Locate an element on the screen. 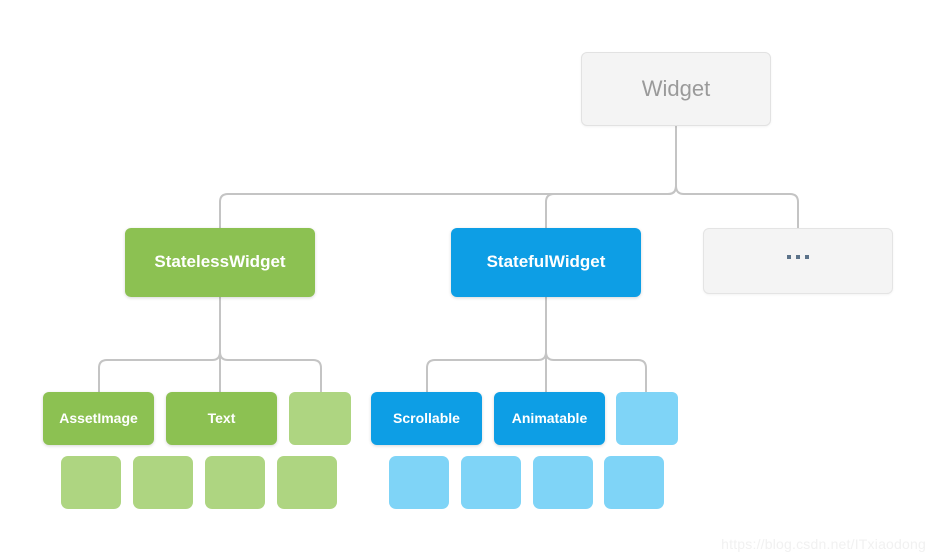 This screenshot has height=560, width=938. edge-statelesswidget-to-green-placeholder is located at coordinates (270, 372).